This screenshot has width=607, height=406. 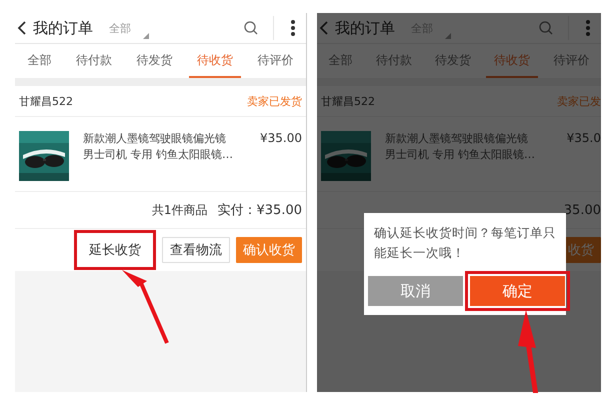 I want to click on product-price: ¥35.0, so click(x=583, y=138).